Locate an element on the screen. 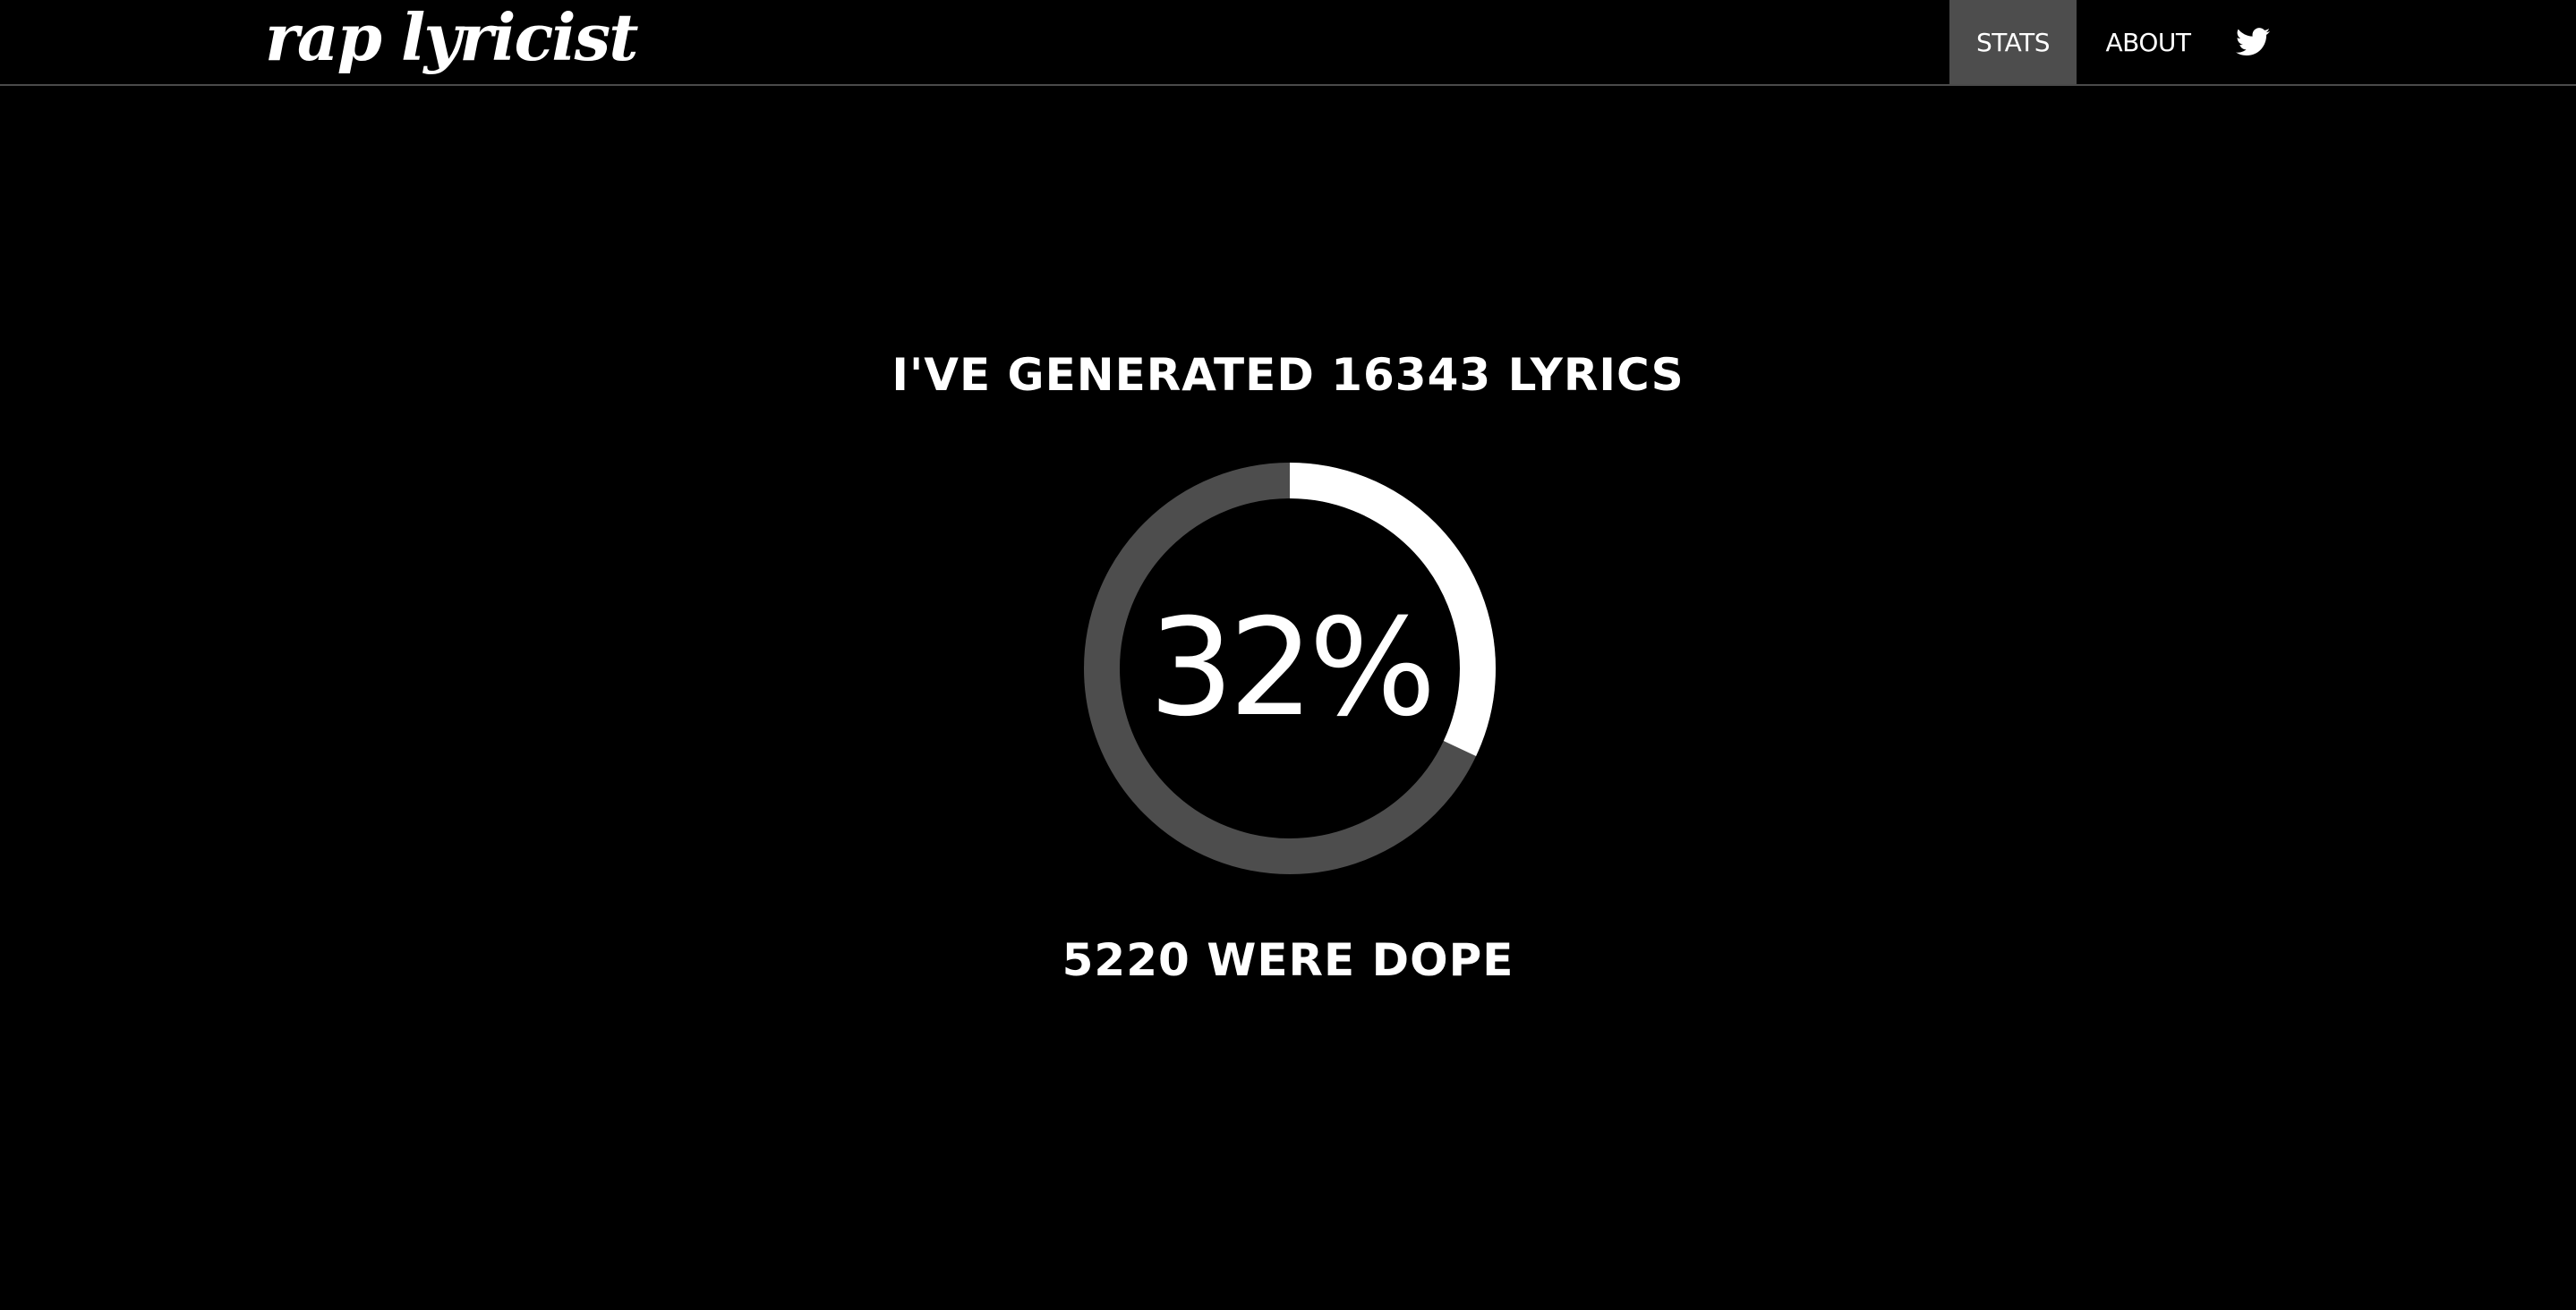  twitter-link is located at coordinates (2253, 42).